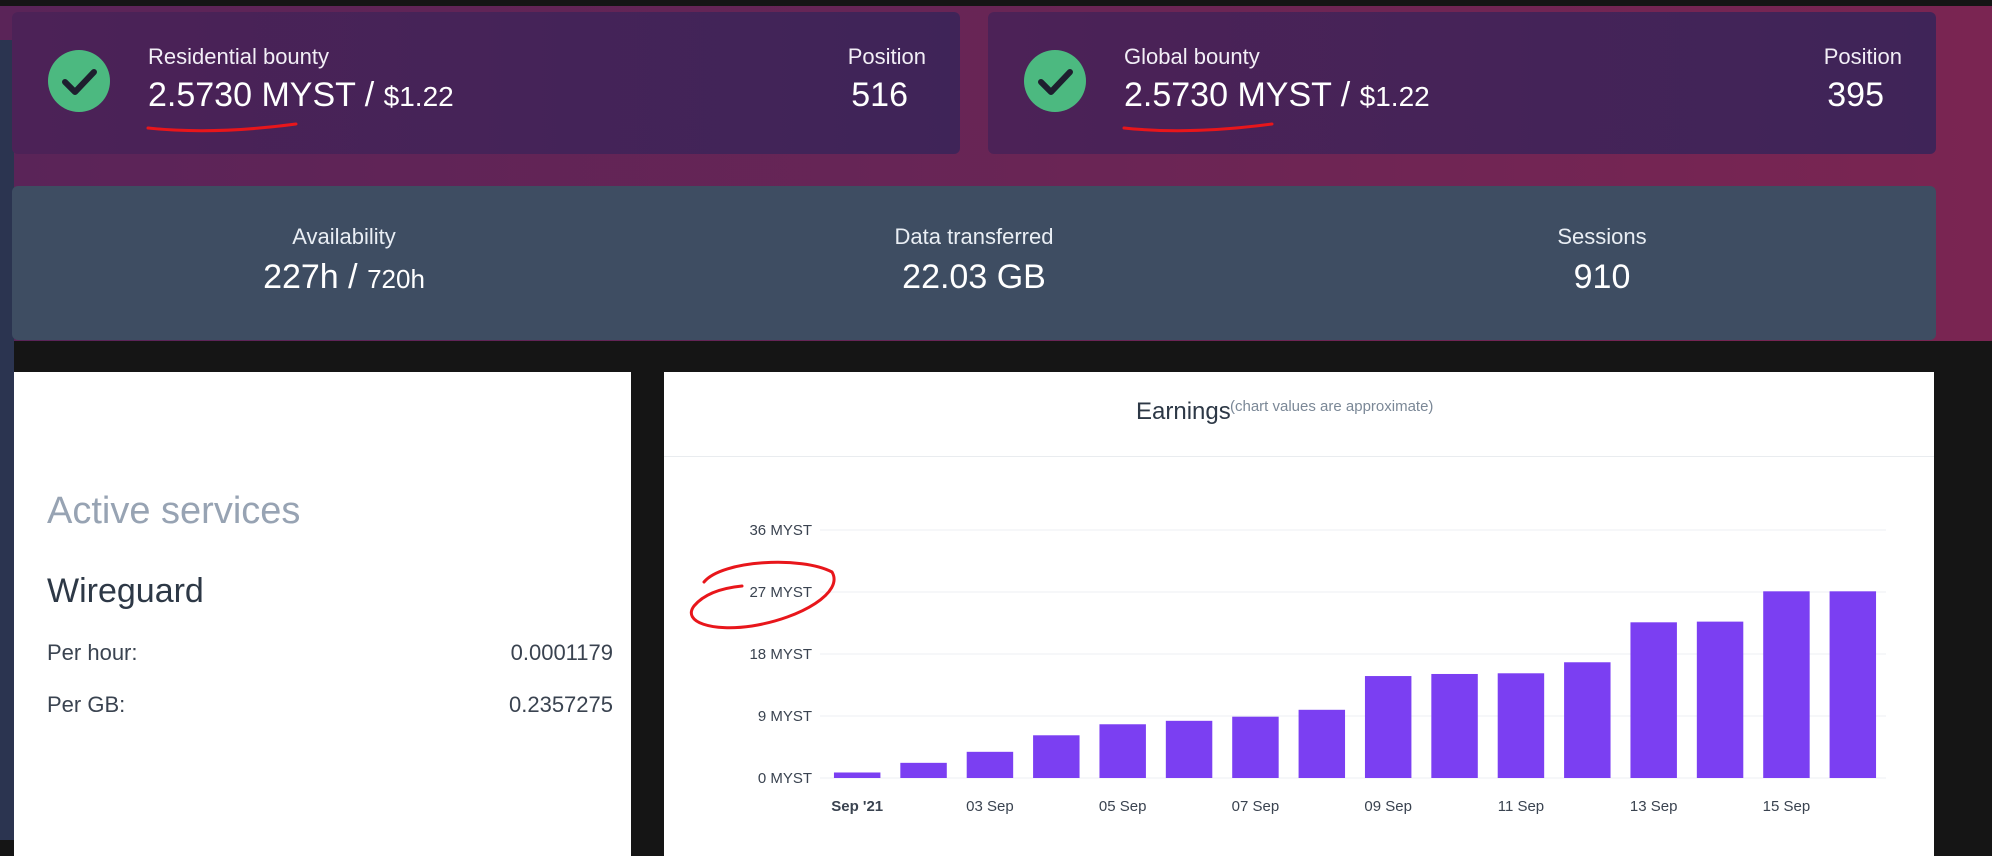 The height and width of the screenshot is (856, 1992). Describe the element at coordinates (92, 652) in the screenshot. I see `per-hour-label: Per hour:` at that location.